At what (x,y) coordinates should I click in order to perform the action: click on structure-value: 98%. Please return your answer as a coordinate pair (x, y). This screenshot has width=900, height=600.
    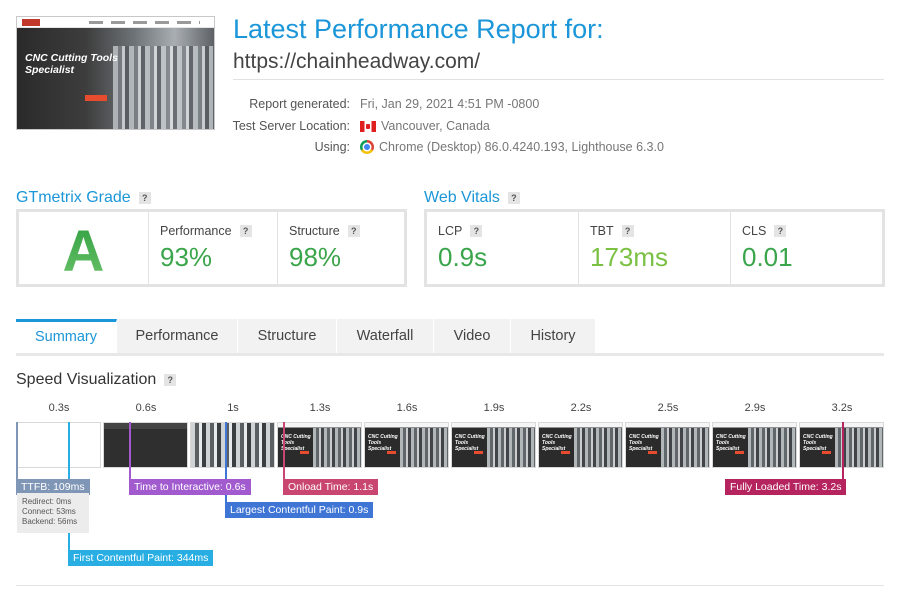
    Looking at the image, I should click on (315, 257).